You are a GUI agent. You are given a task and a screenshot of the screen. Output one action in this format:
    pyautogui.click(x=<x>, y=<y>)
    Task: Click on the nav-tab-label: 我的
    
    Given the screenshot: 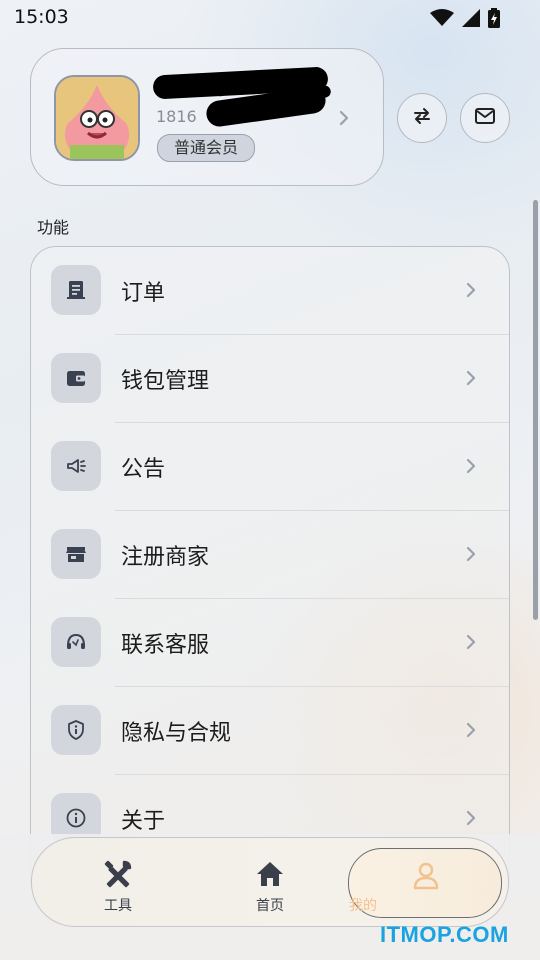 What is the action you would take?
    pyautogui.click(x=363, y=906)
    